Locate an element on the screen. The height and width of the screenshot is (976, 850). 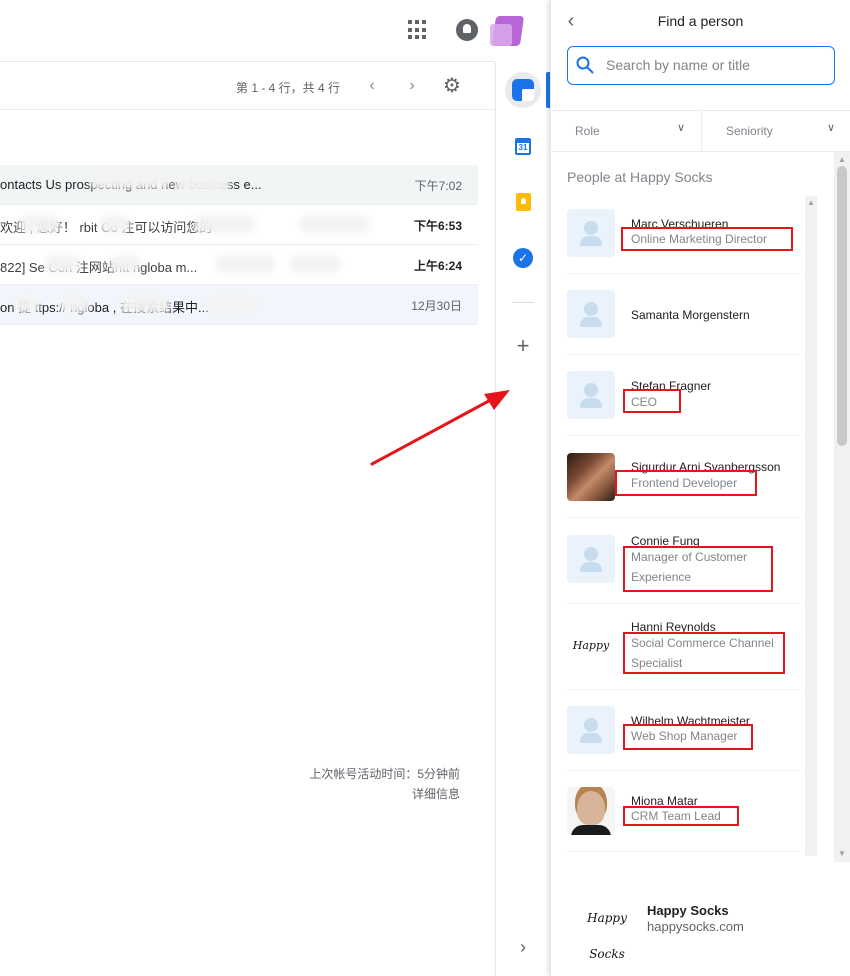
mail-time: 12月30日 is located at coordinates (436, 306).